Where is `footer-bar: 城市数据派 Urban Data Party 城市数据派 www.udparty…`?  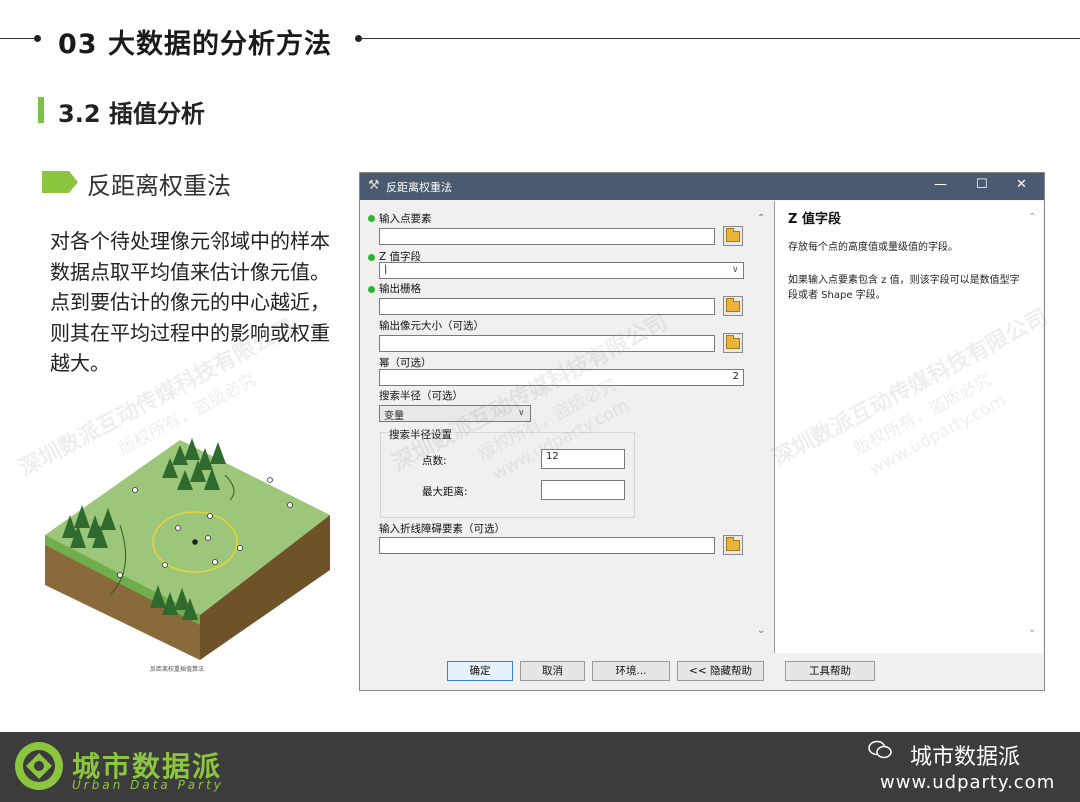 footer-bar: 城市数据派 Urban Data Party 城市数据派 www.udparty… is located at coordinates (540, 767).